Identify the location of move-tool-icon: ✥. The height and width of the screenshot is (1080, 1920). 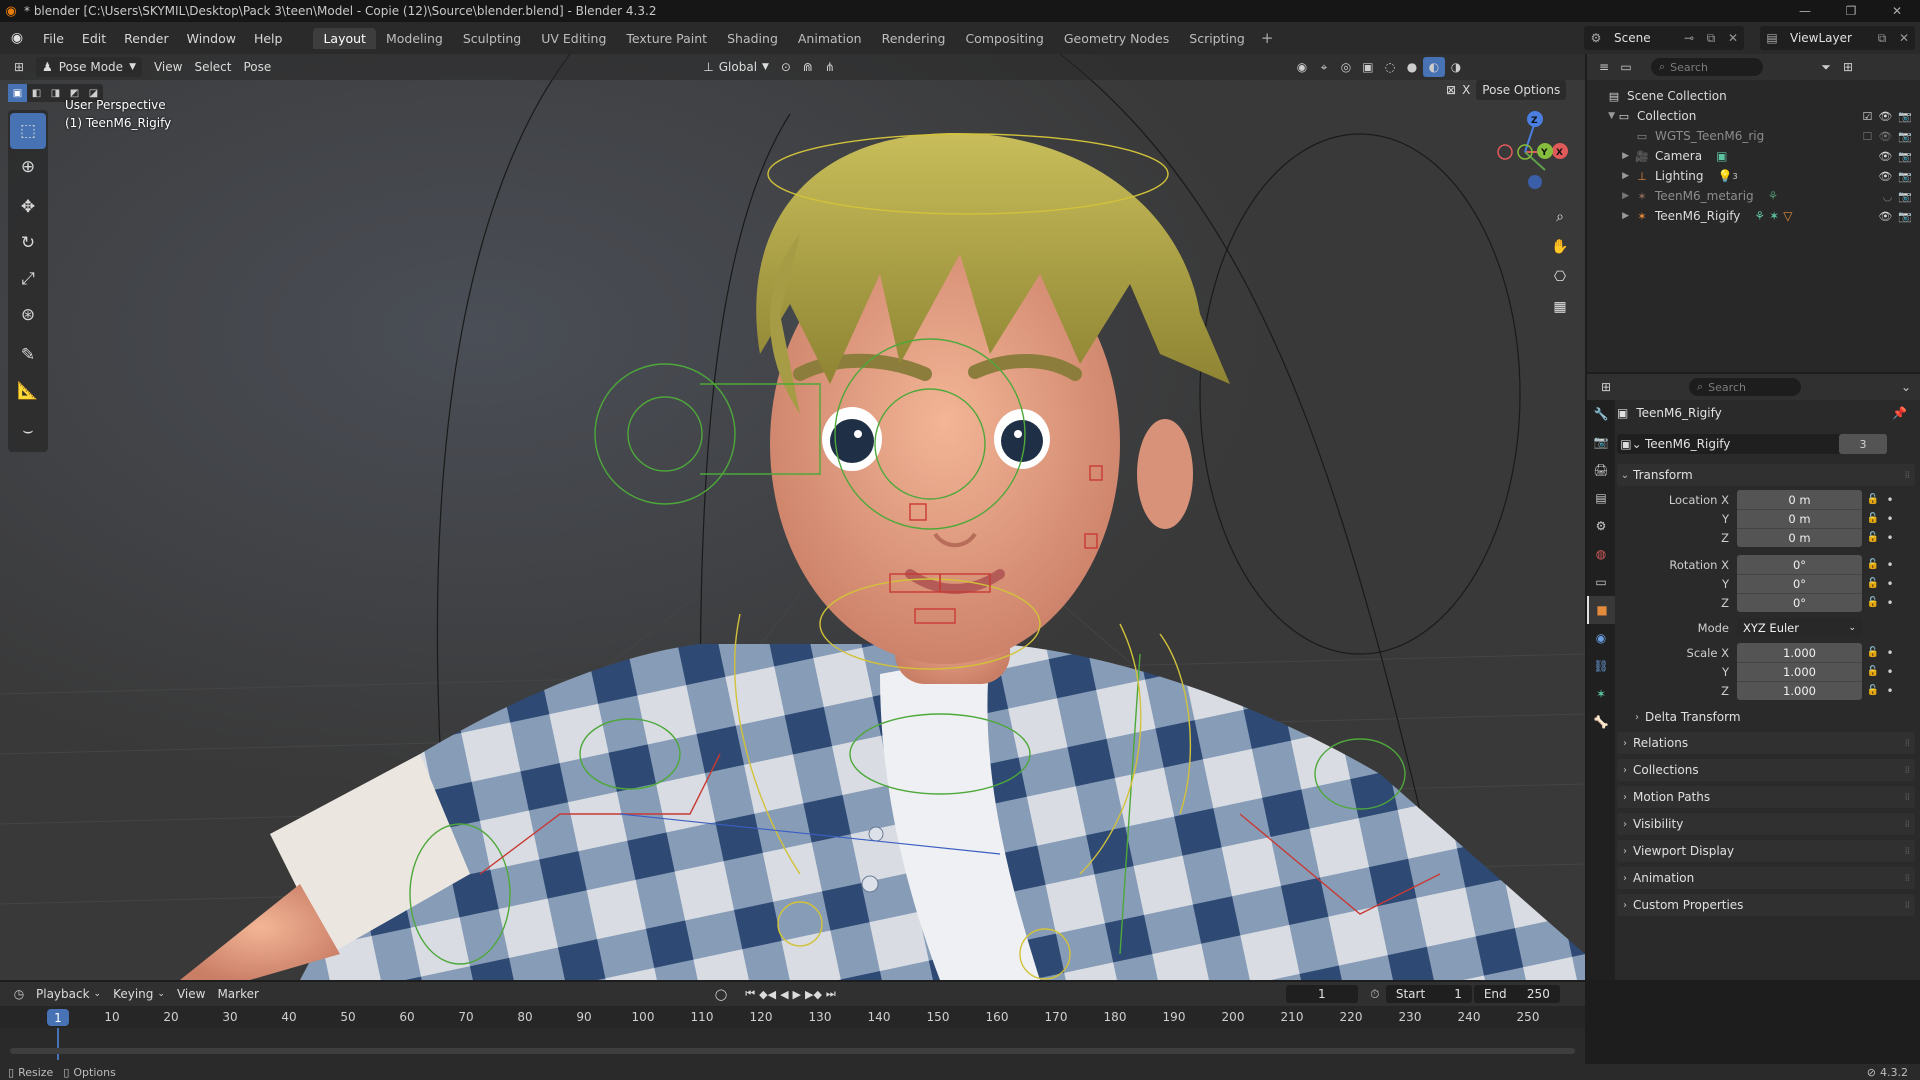
(28, 207).